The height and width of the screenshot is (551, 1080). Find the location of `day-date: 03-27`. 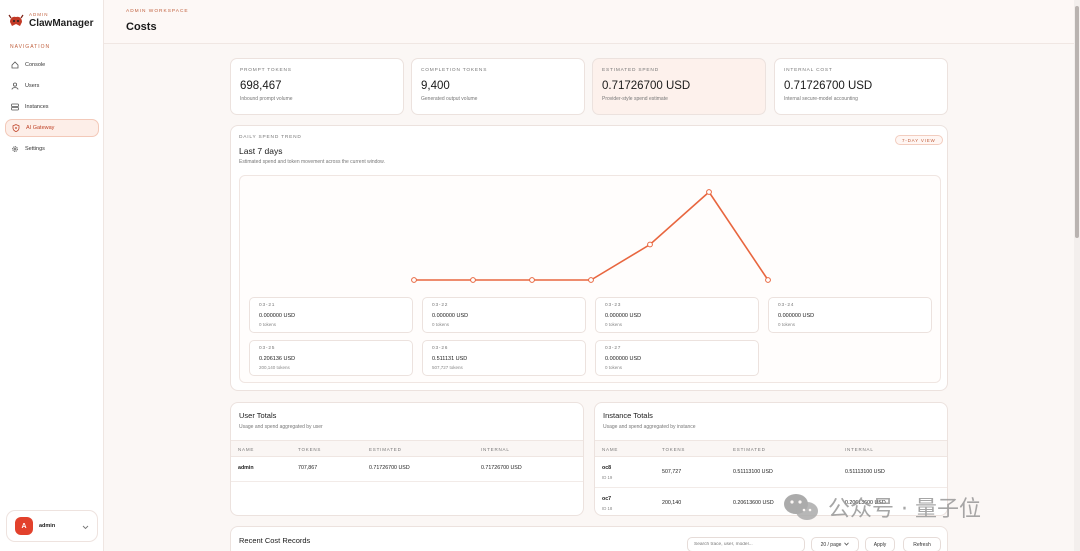

day-date: 03-27 is located at coordinates (613, 348).